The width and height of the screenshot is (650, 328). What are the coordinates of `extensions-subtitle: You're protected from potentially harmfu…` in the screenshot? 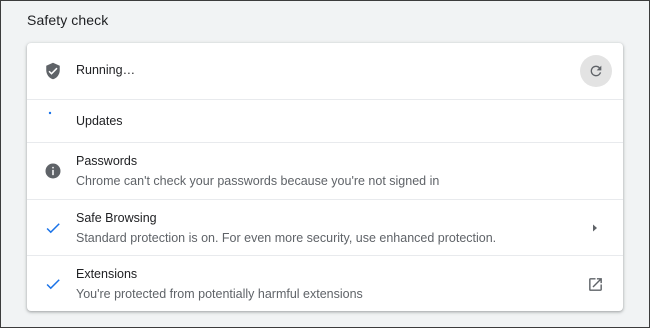 It's located at (219, 294).